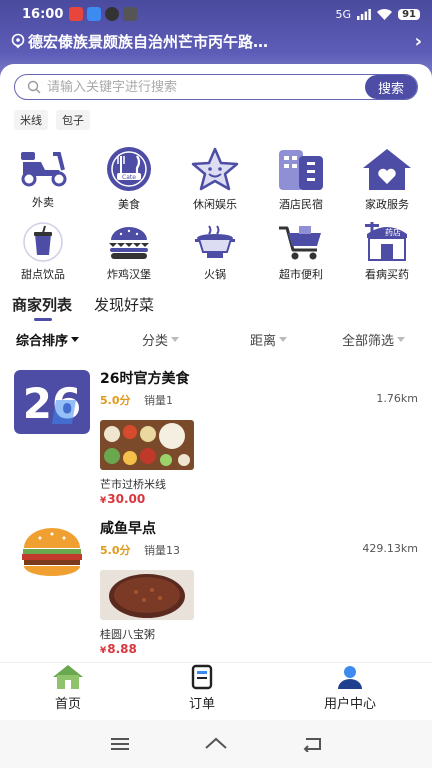  I want to click on hot-tag: 米线, so click(31, 120).